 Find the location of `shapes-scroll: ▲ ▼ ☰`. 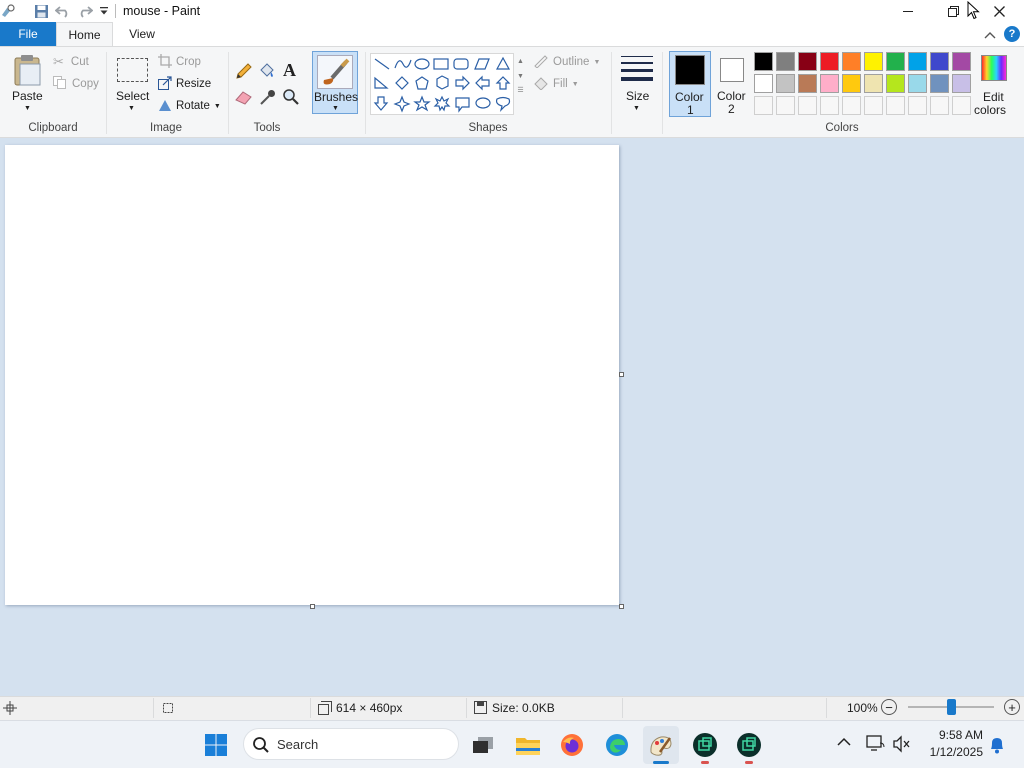

shapes-scroll: ▲ ▼ ☰ is located at coordinates (520, 84).